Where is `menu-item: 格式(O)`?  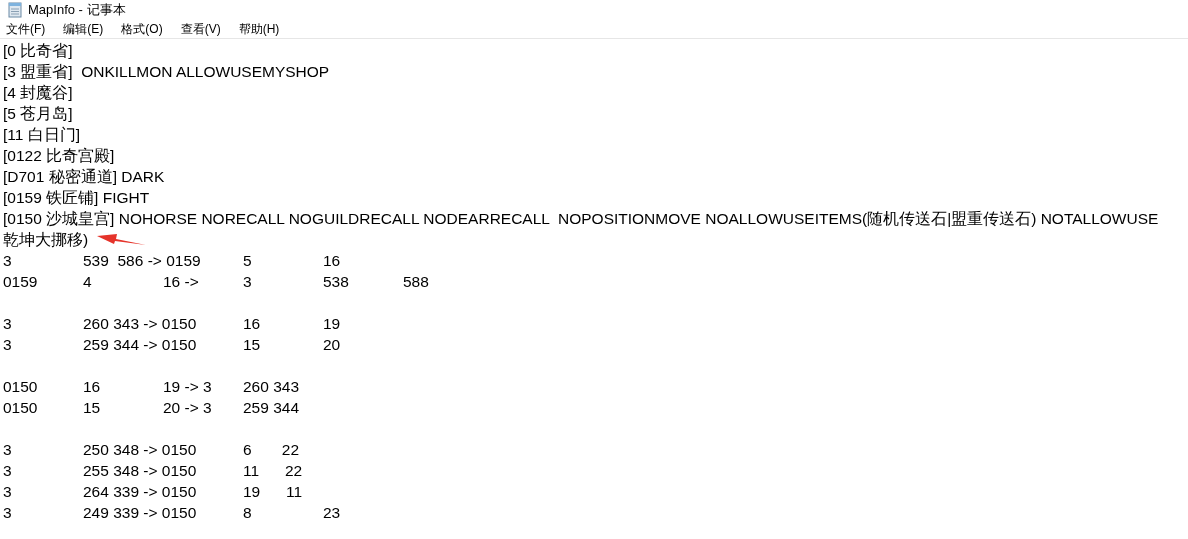 menu-item: 格式(O) is located at coordinates (142, 28).